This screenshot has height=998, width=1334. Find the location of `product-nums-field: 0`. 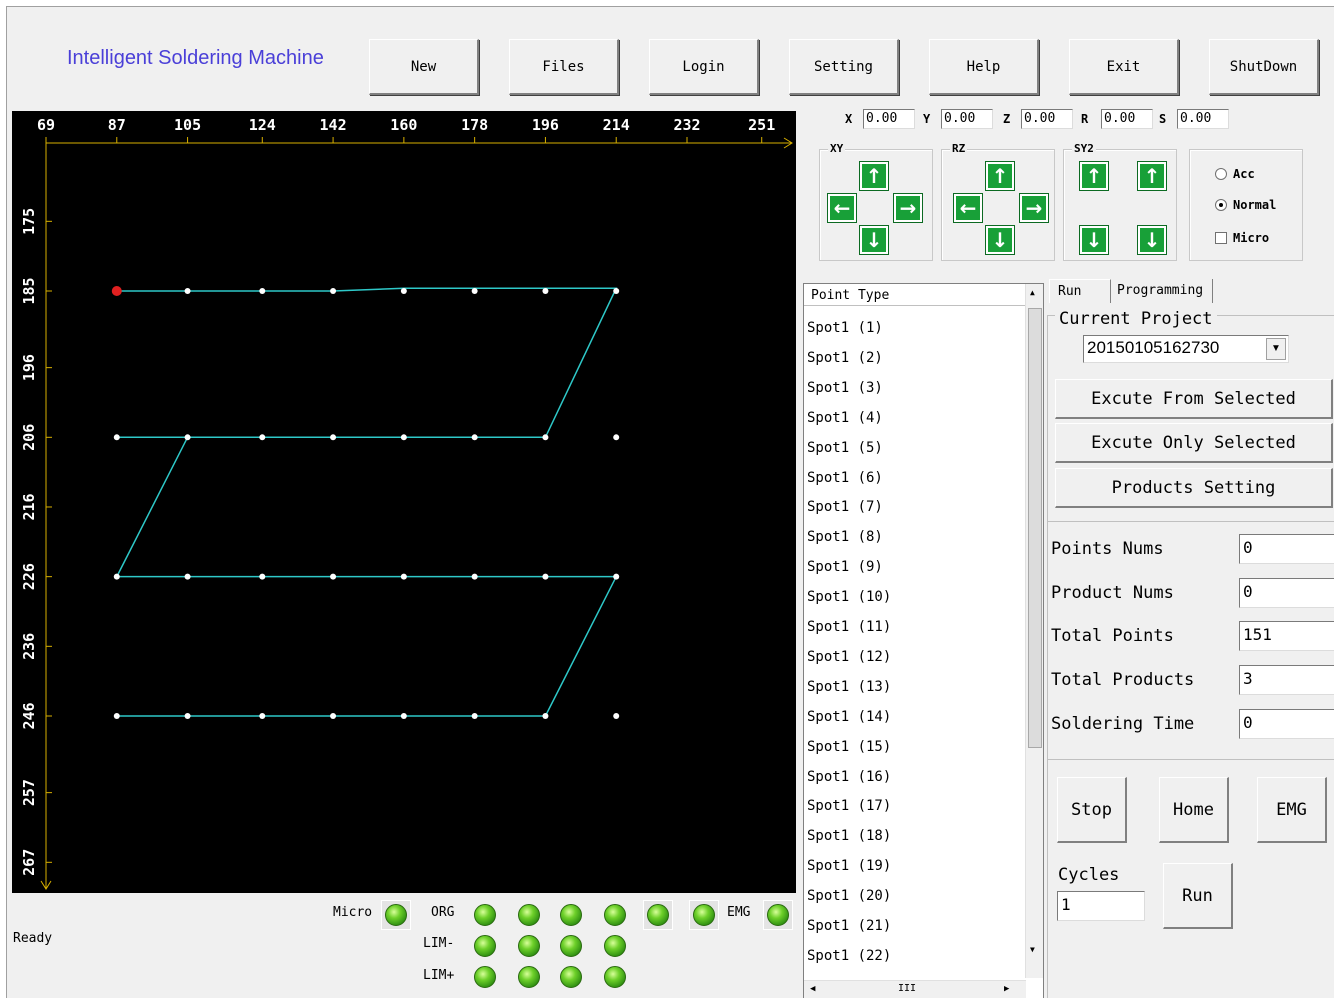

product-nums-field: 0 is located at coordinates (1286, 593).